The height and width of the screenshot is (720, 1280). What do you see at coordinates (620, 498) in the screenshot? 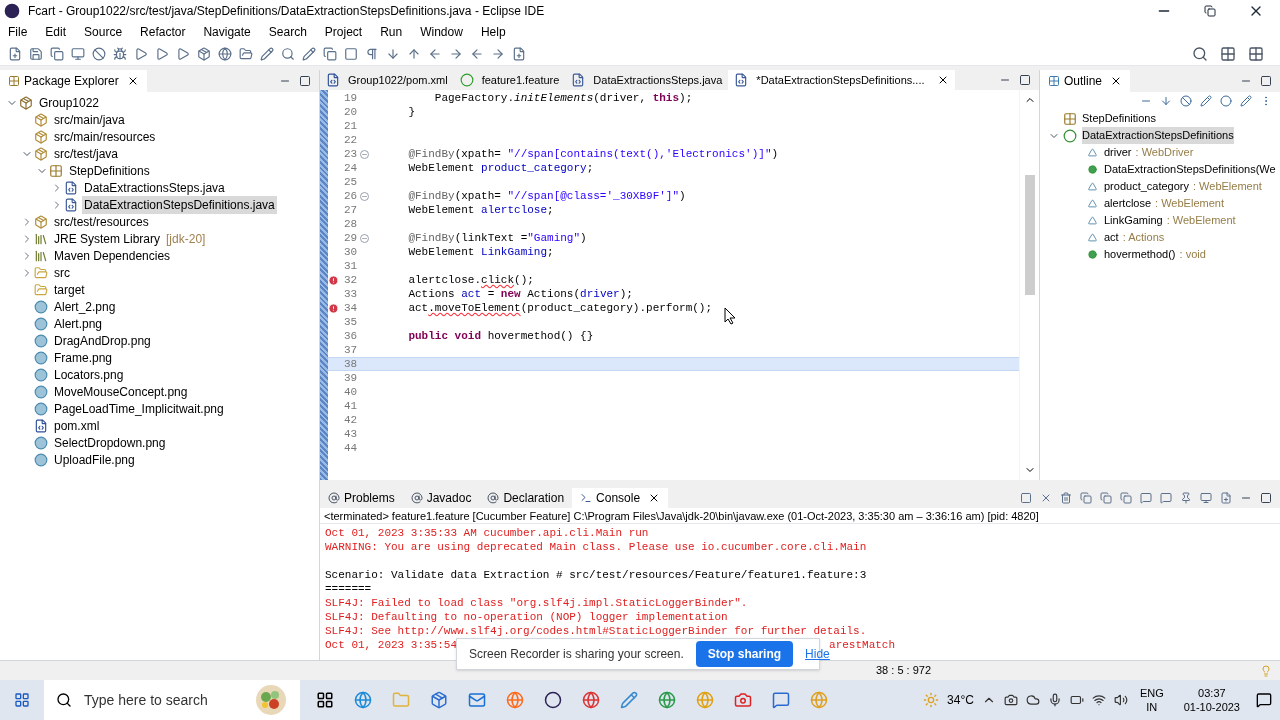
I see `view-tab: Console` at bounding box center [620, 498].